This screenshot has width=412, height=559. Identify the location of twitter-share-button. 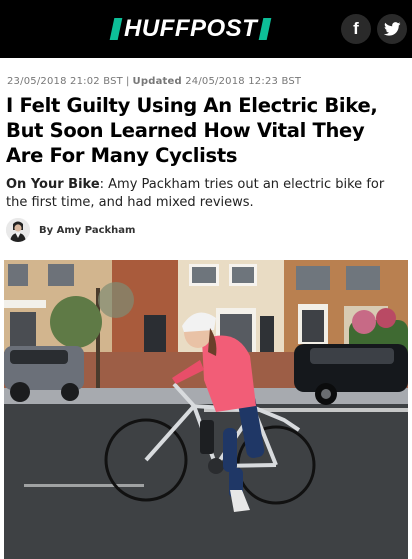
(392, 29).